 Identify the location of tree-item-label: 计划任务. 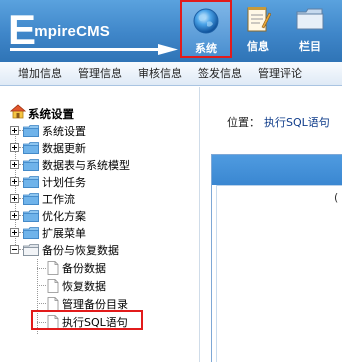
(64, 182).